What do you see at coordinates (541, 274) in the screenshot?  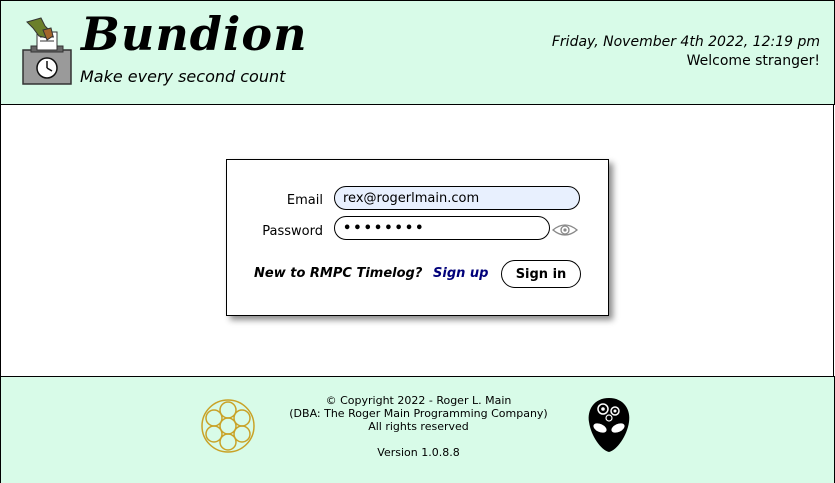 I see `signin-button: Sign in` at bounding box center [541, 274].